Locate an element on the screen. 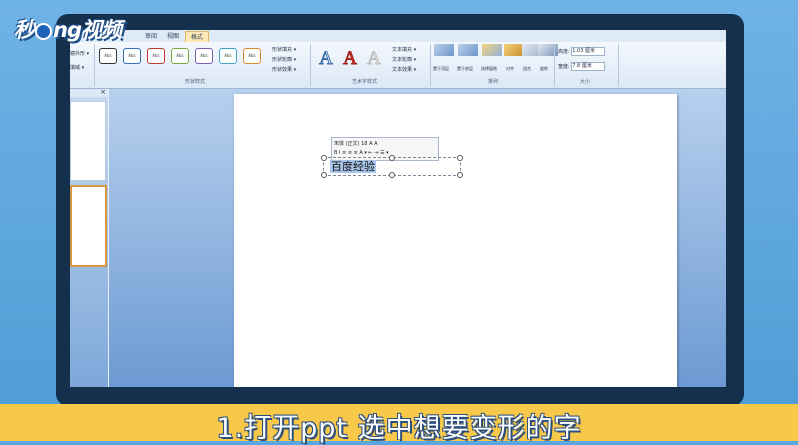 The height and width of the screenshot is (445, 798). left-partial-command-2: 填域 ▾ is located at coordinates (77, 67).